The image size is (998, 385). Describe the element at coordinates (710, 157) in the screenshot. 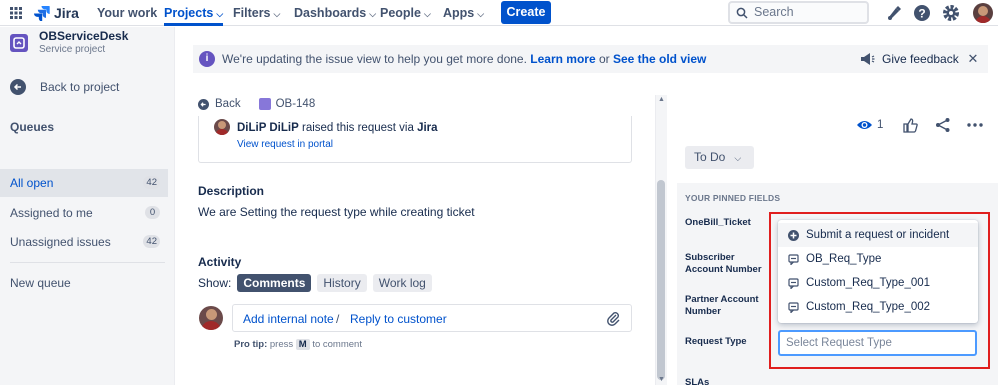

I see `status-label: To Do` at that location.